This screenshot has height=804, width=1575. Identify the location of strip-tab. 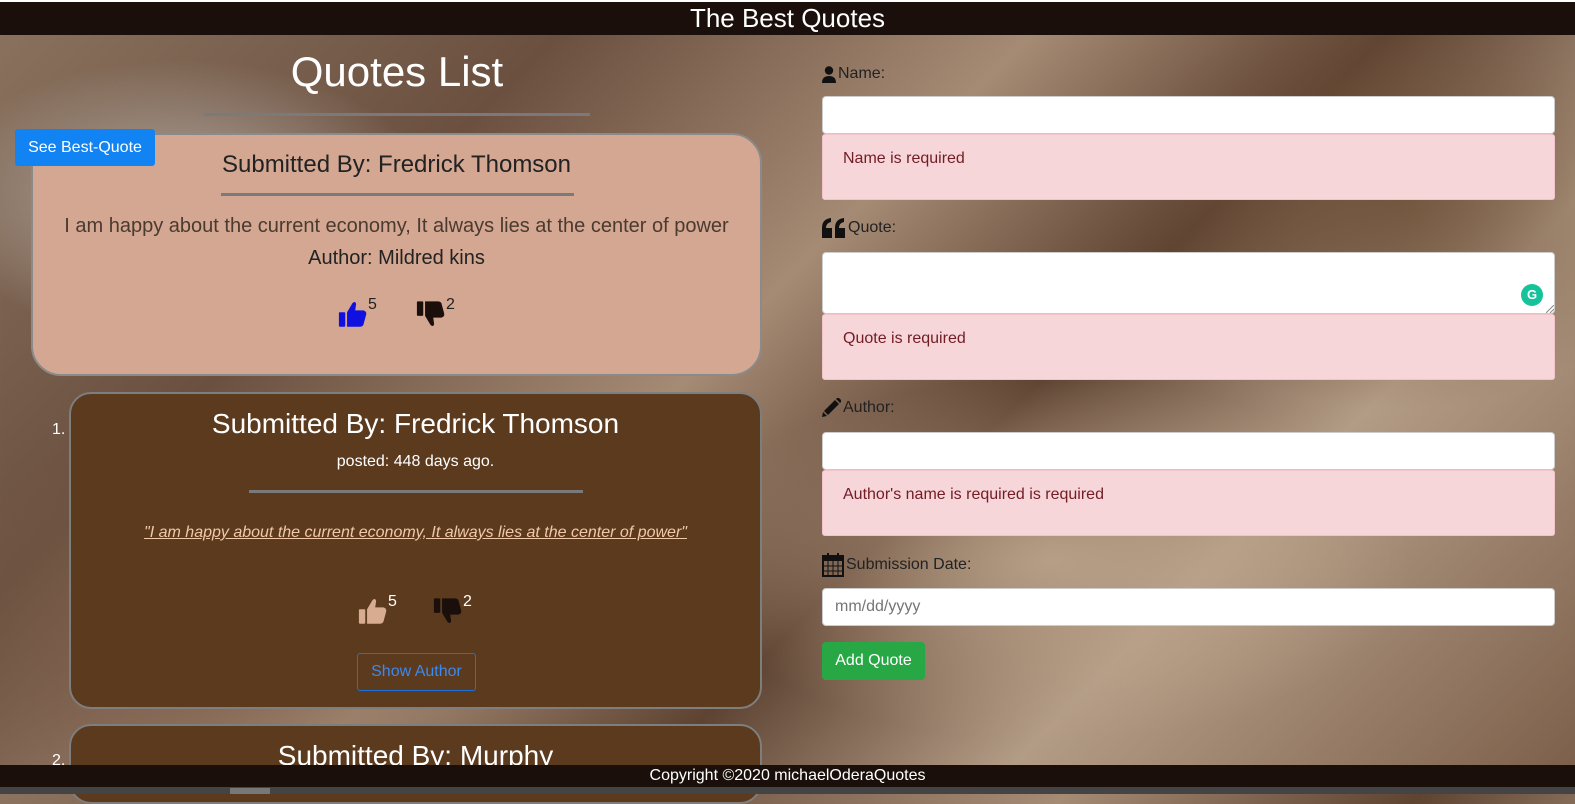
(250, 791).